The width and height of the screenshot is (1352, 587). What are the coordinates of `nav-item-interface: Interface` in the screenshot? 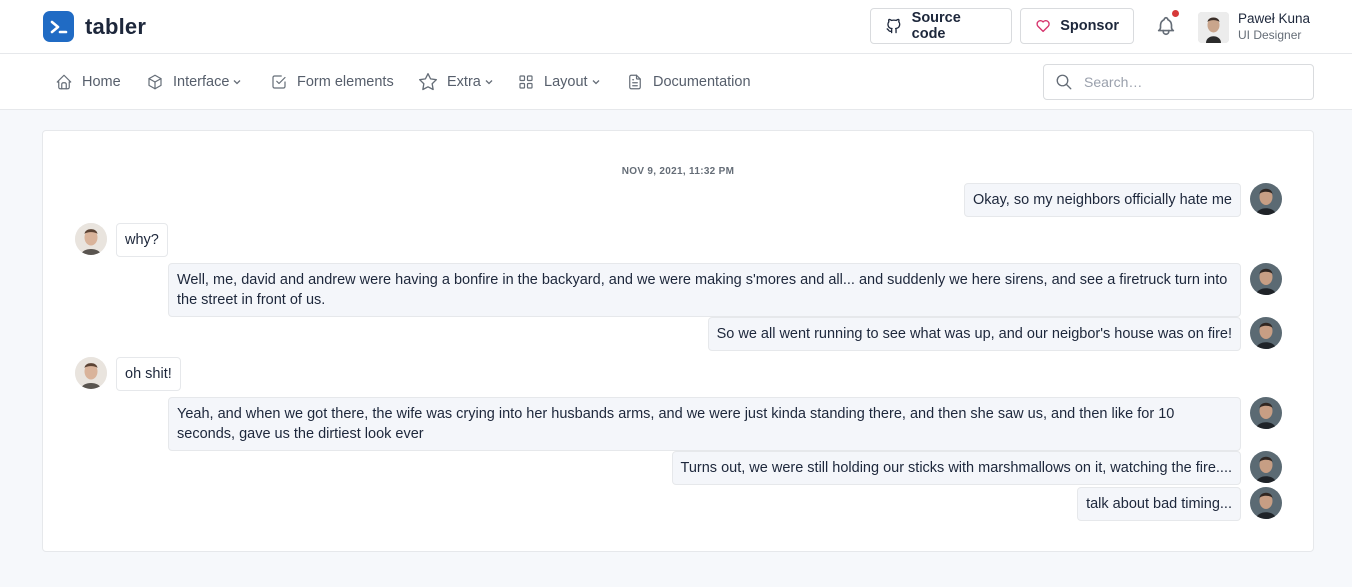 It's located at (194, 82).